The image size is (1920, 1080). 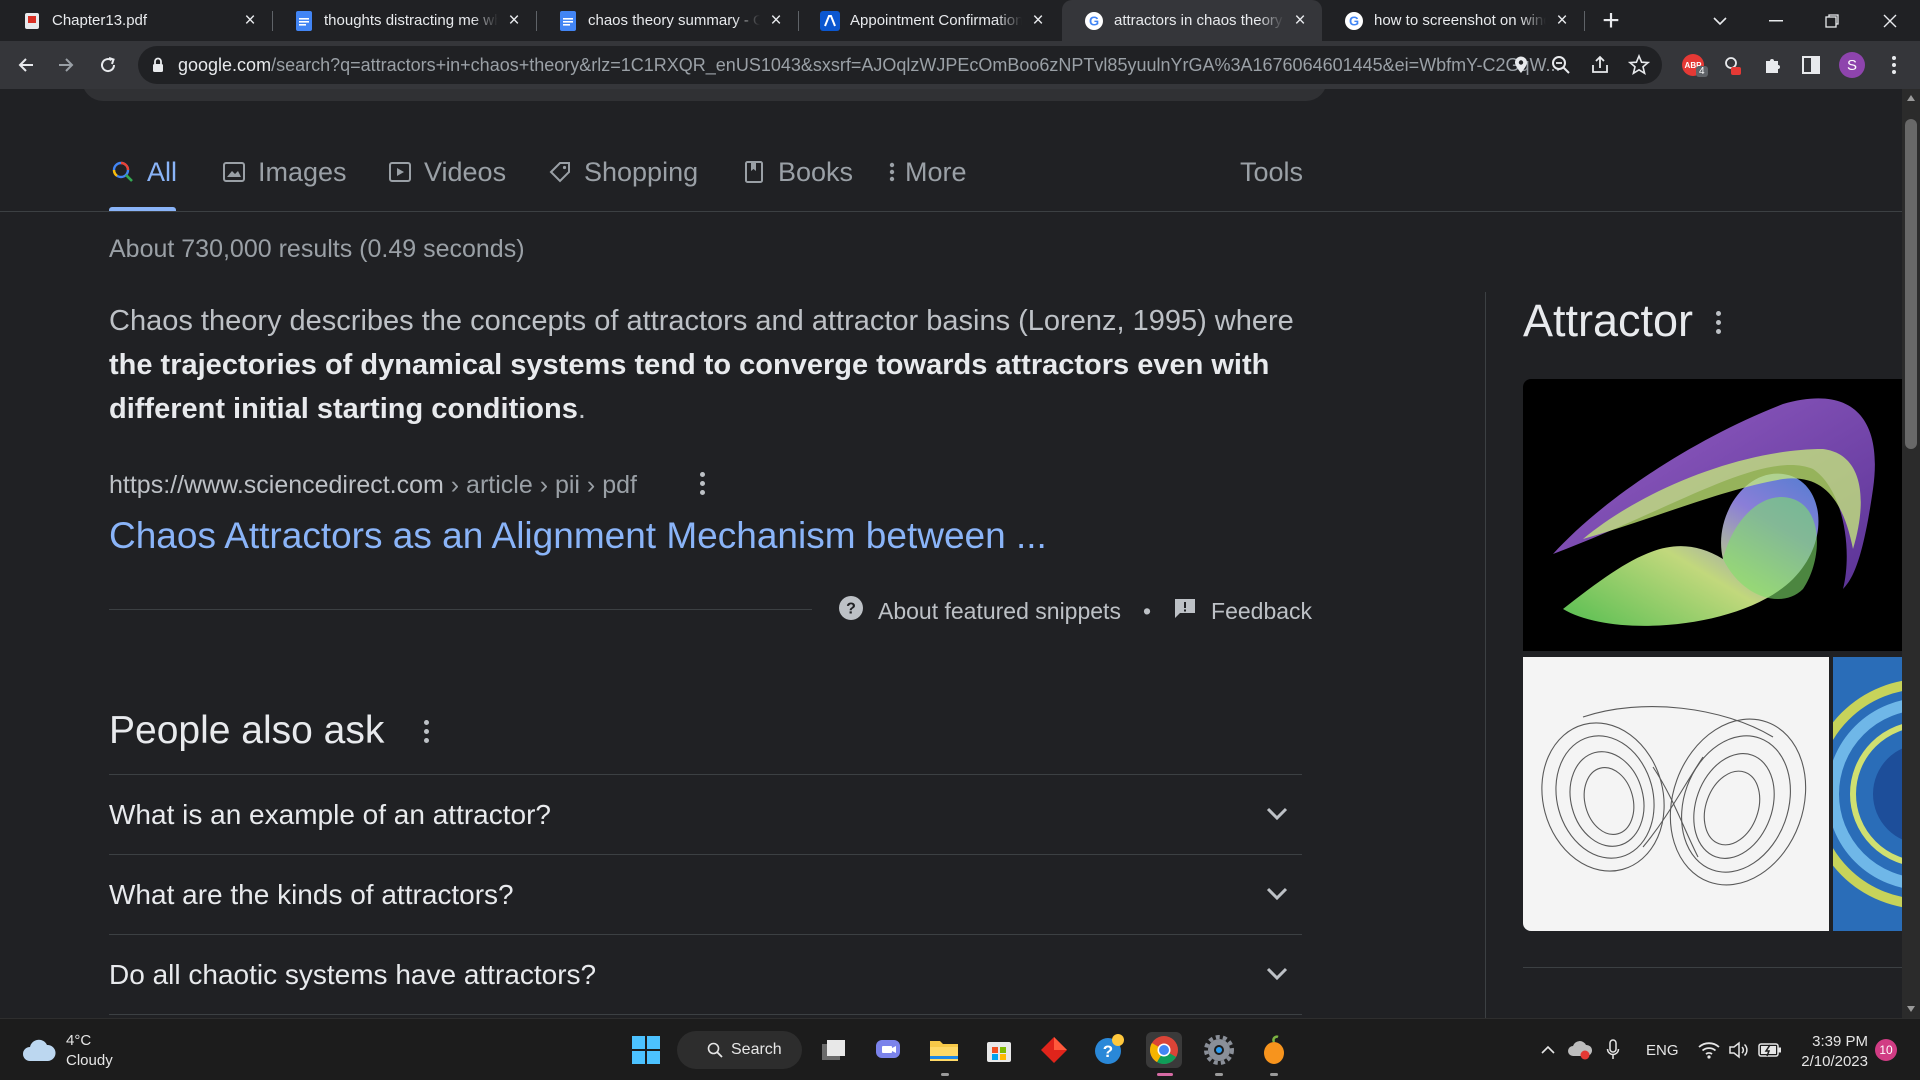 What do you see at coordinates (999, 611) in the screenshot?
I see `about-featured-snippets-link: About featured snippets` at bounding box center [999, 611].